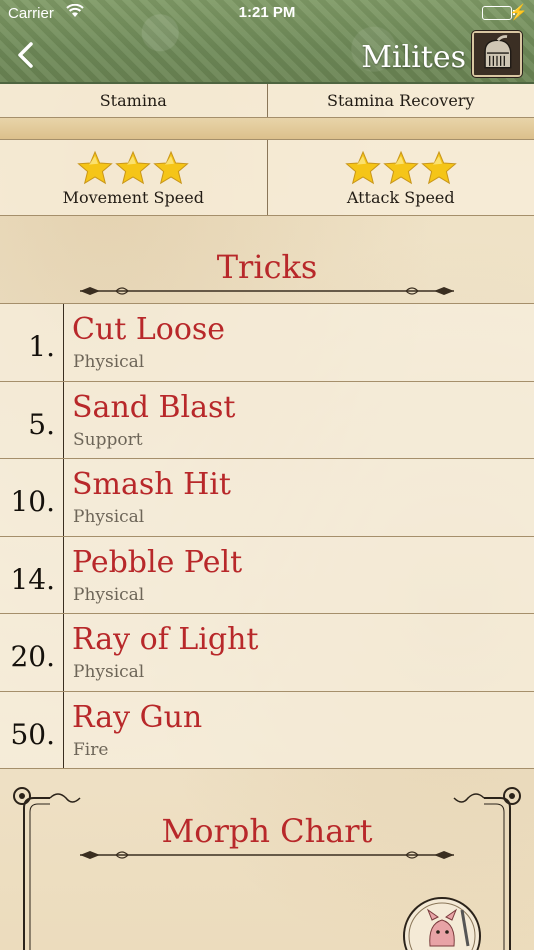 This screenshot has width=534, height=950. Describe the element at coordinates (267, 575) in the screenshot. I see `trick-row: 14. Pebble Pelt Physical` at that location.